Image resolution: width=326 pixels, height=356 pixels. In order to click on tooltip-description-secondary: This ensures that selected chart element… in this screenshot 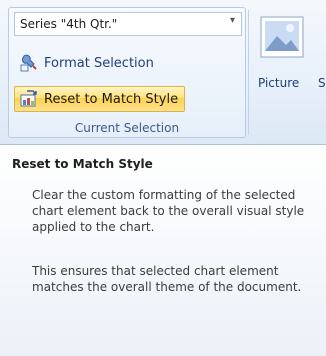, I will do `click(167, 279)`.